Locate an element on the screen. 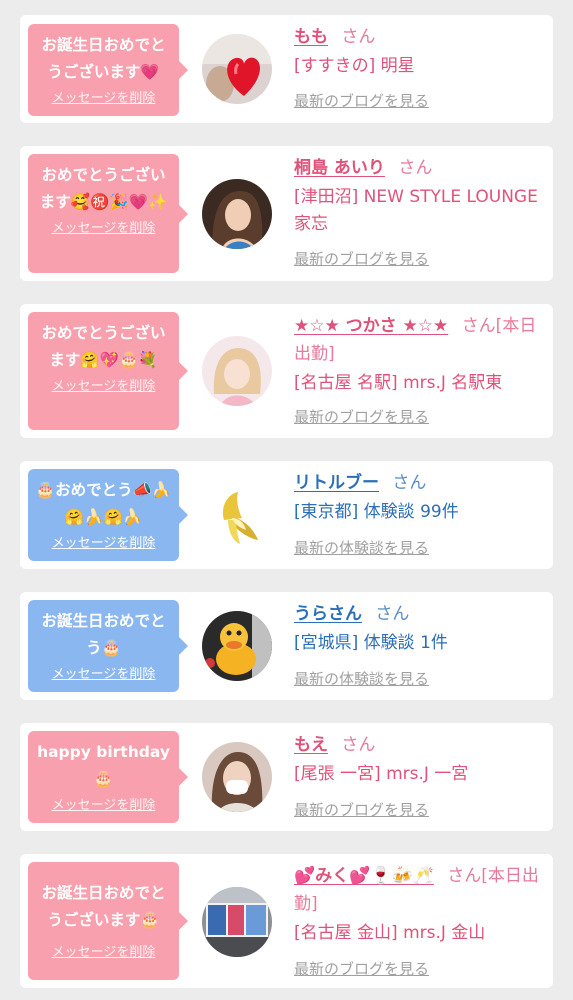 This screenshot has width=573, height=1000. shop-label: [津田沼] NEW STYLE LOUNGE 家忘 is located at coordinates (416, 210).